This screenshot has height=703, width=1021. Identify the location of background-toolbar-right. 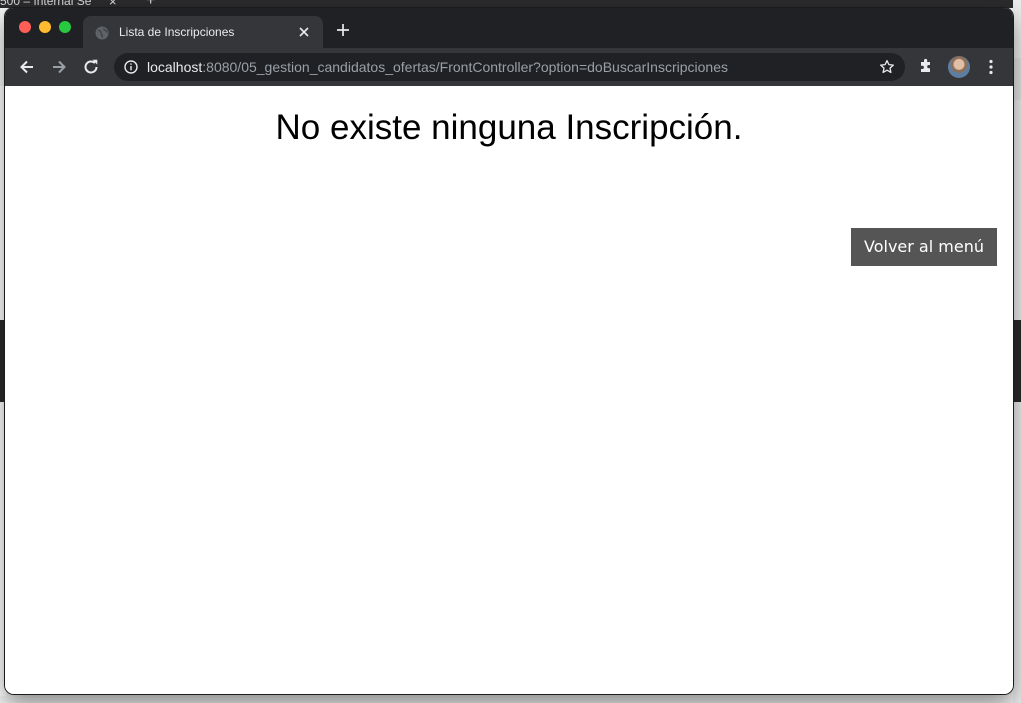
(1017, 79).